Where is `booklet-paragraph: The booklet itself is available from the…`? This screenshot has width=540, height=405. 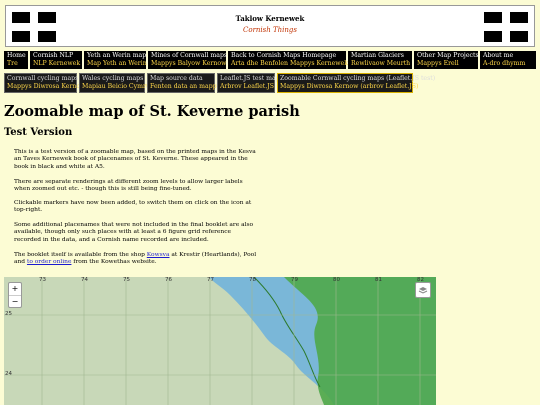
booklet-paragraph: The booklet itself is available from the… is located at coordinates (135, 259).